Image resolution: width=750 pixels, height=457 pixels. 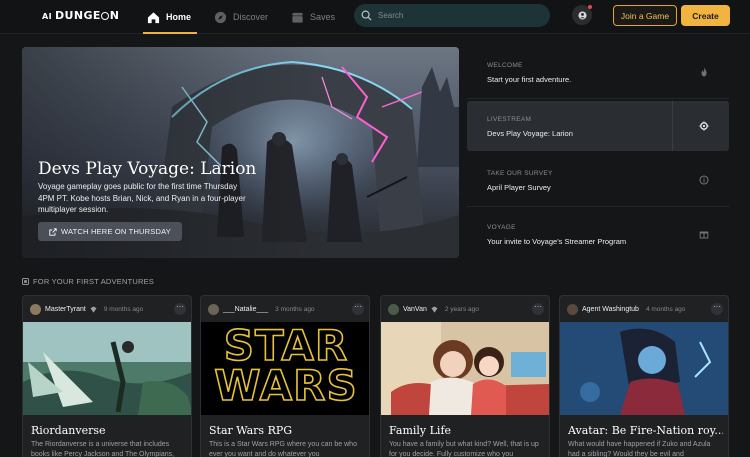 What do you see at coordinates (295, 309) in the screenshot?
I see `card-time: 3 months ago` at bounding box center [295, 309].